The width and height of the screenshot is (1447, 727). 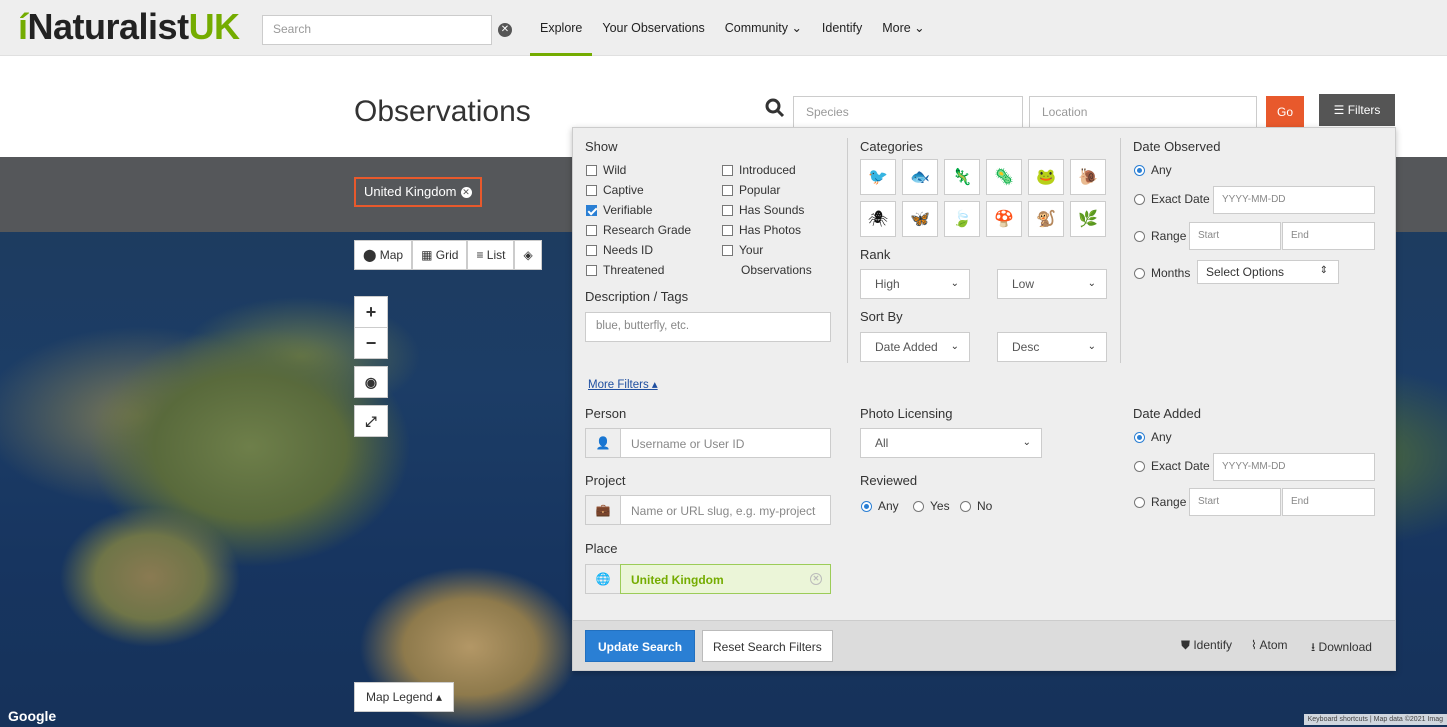 I want to click on date-added-start-input: Start, so click(x=1235, y=502).